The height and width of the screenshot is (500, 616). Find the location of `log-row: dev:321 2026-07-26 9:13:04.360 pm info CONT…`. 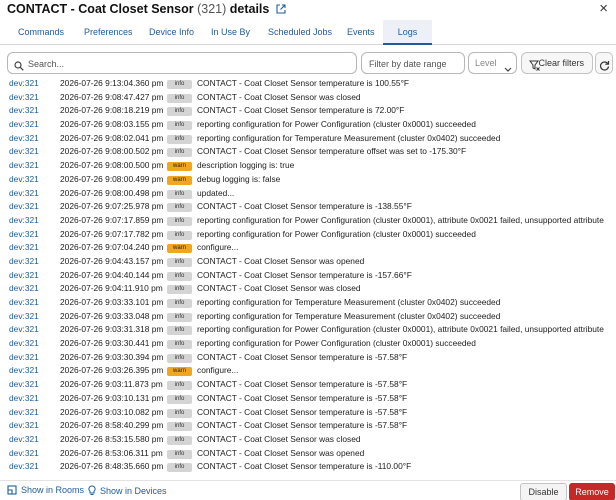

log-row: dev:321 2026-07-26 9:13:04.360 pm info CONT… is located at coordinates (308, 84).